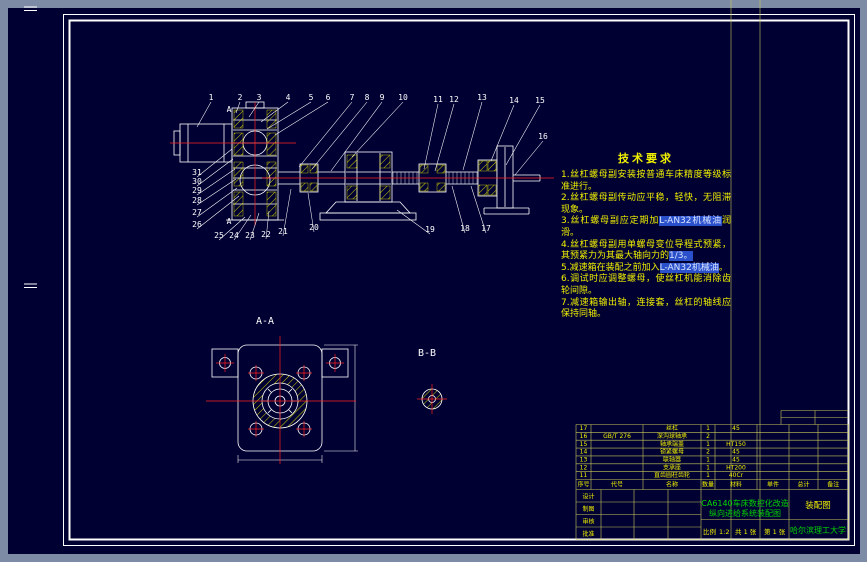  I want to click on tech-requirement-item: 5.减速箱在装配之前加入L-AN32机械油。, so click(644, 267).